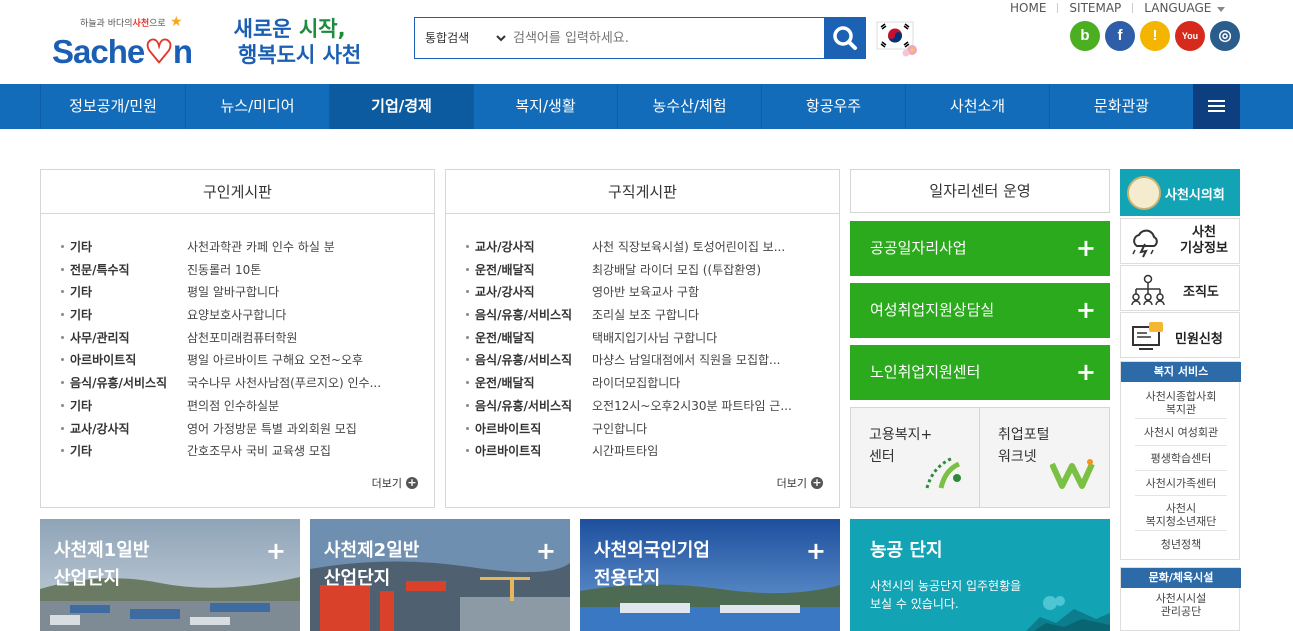 The height and width of the screenshot is (631, 1293). What do you see at coordinates (1181, 483) in the screenshot?
I see `welfare-link-family-center: 사천시가족센터` at bounding box center [1181, 483].